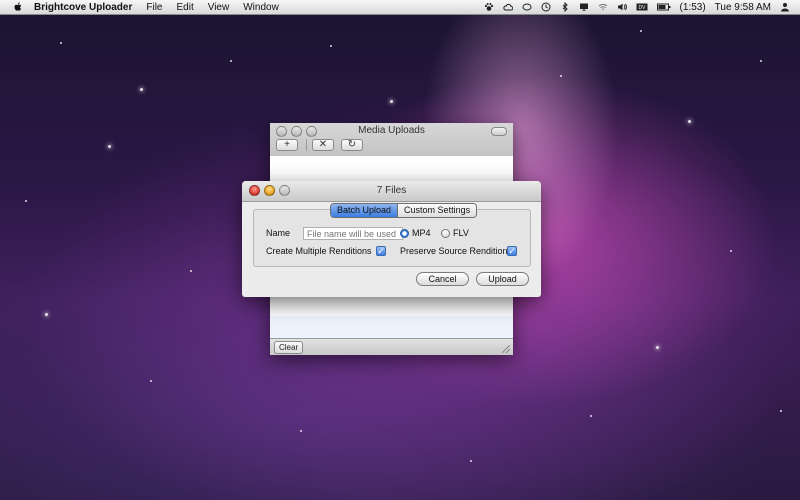 Image resolution: width=800 pixels, height=500 pixels. What do you see at coordinates (261, 7) in the screenshot?
I see `menu-window: Window` at bounding box center [261, 7].